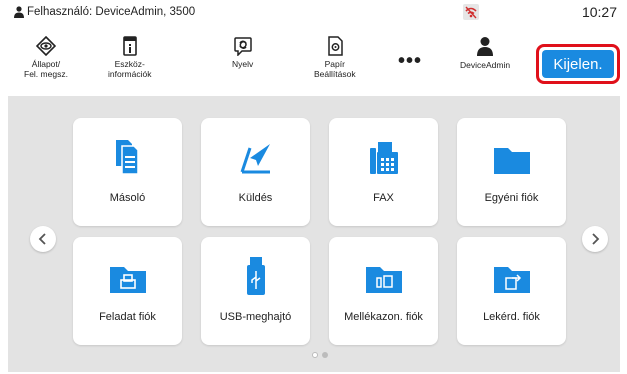 This screenshot has height=374, width=627. I want to click on paper-label-1: Papír, so click(334, 64).